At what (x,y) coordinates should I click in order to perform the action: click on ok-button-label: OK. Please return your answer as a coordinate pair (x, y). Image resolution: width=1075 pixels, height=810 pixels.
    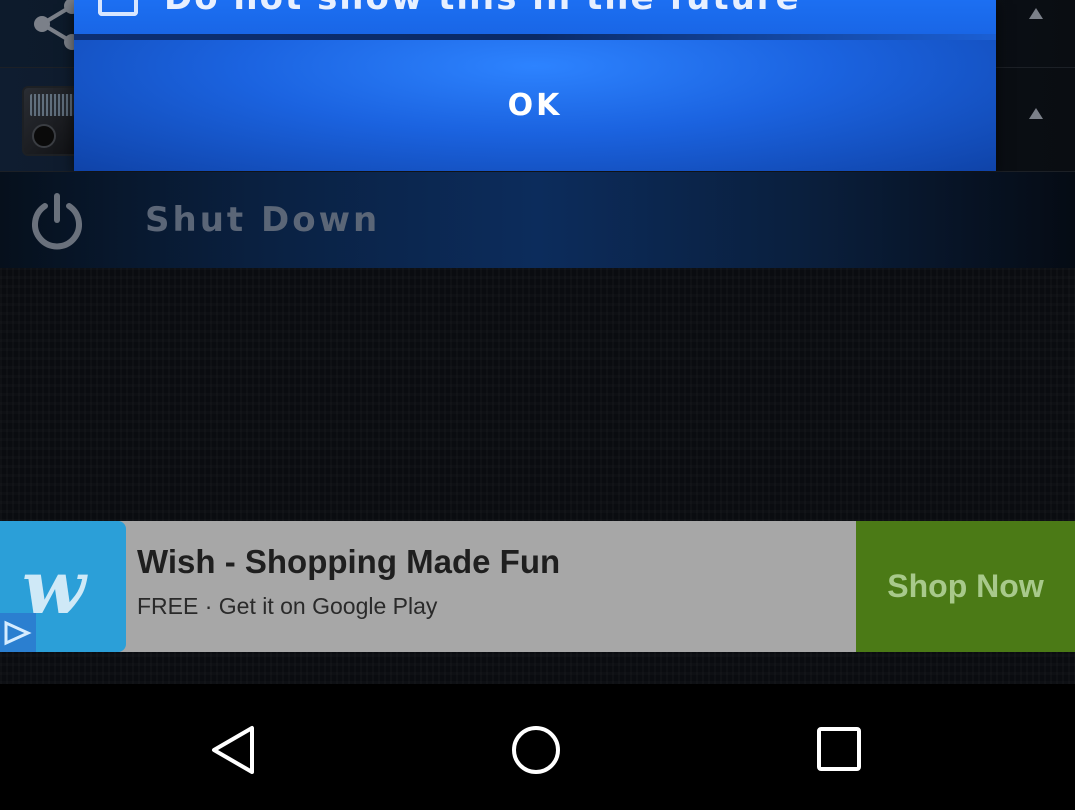
    Looking at the image, I should click on (535, 105).